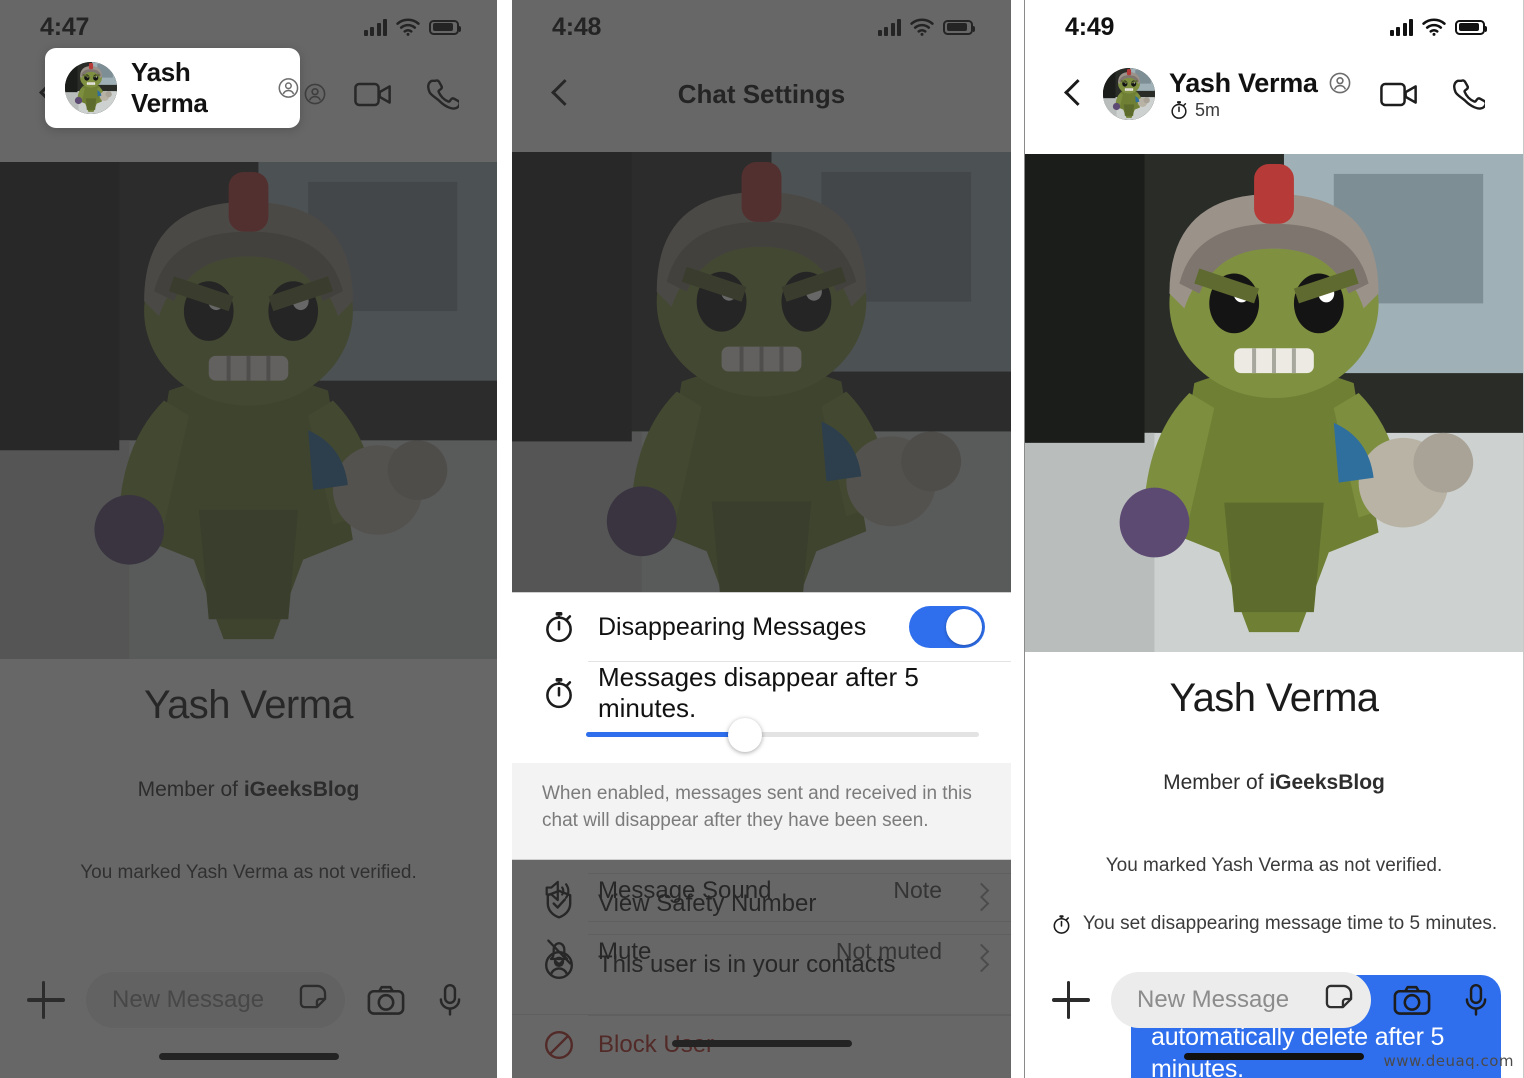 Image resolution: width=1524 pixels, height=1078 pixels. Describe the element at coordinates (685, 890) in the screenshot. I see `settings-row-label: Message Sound` at that location.